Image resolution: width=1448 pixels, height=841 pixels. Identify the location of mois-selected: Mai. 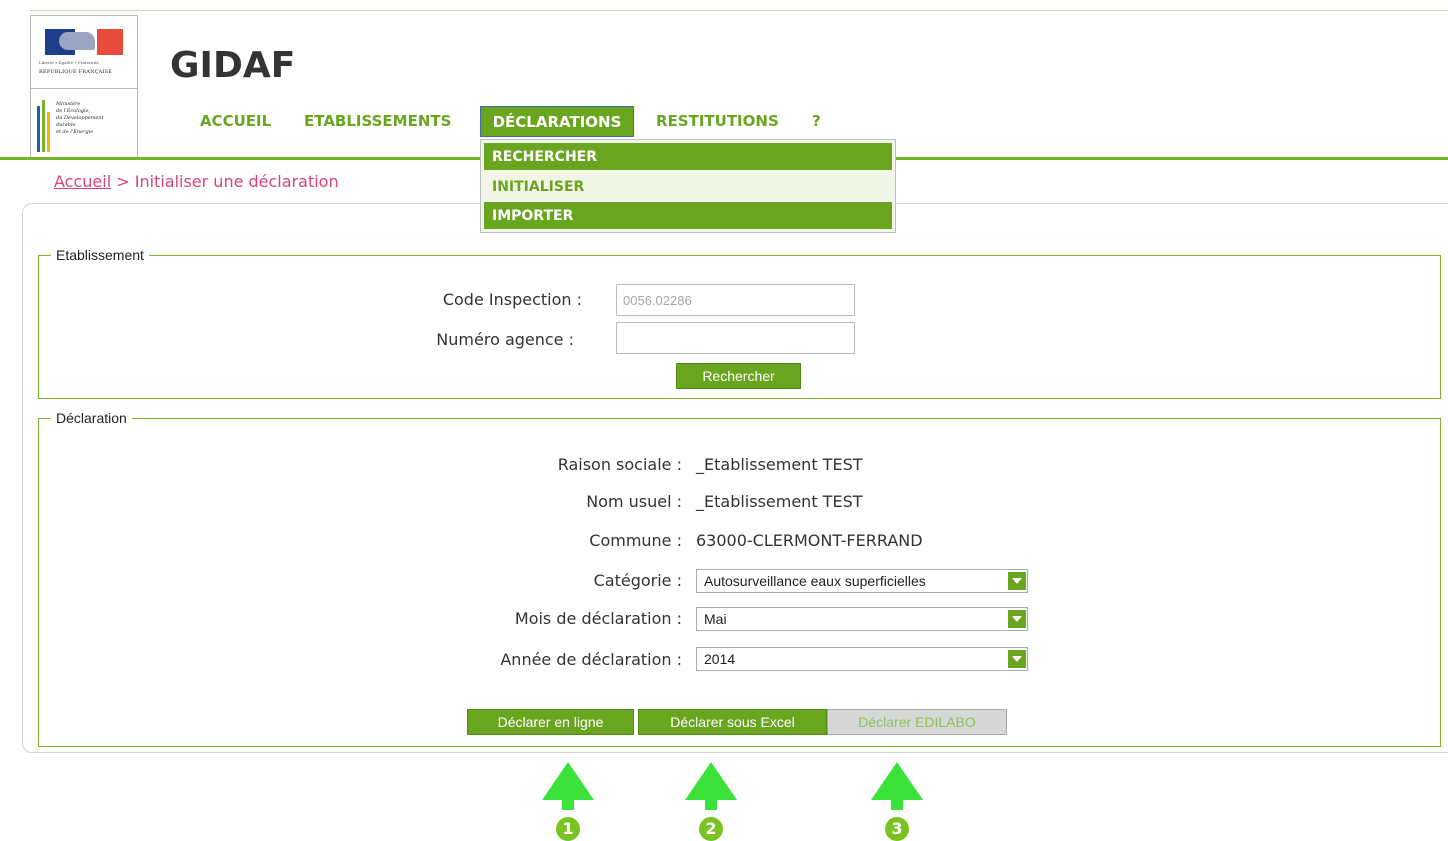
(715, 619).